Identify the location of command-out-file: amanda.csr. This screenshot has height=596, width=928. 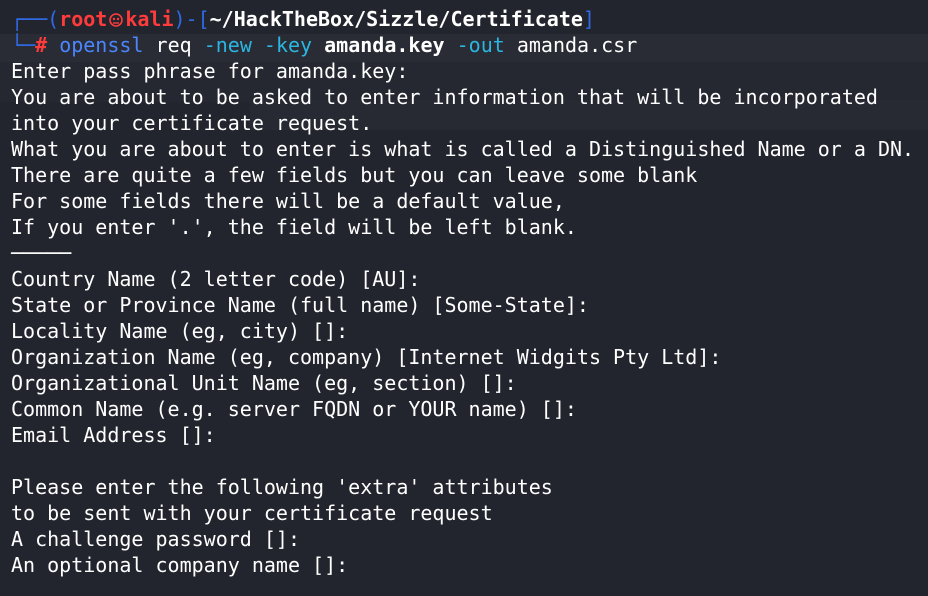
(577, 45).